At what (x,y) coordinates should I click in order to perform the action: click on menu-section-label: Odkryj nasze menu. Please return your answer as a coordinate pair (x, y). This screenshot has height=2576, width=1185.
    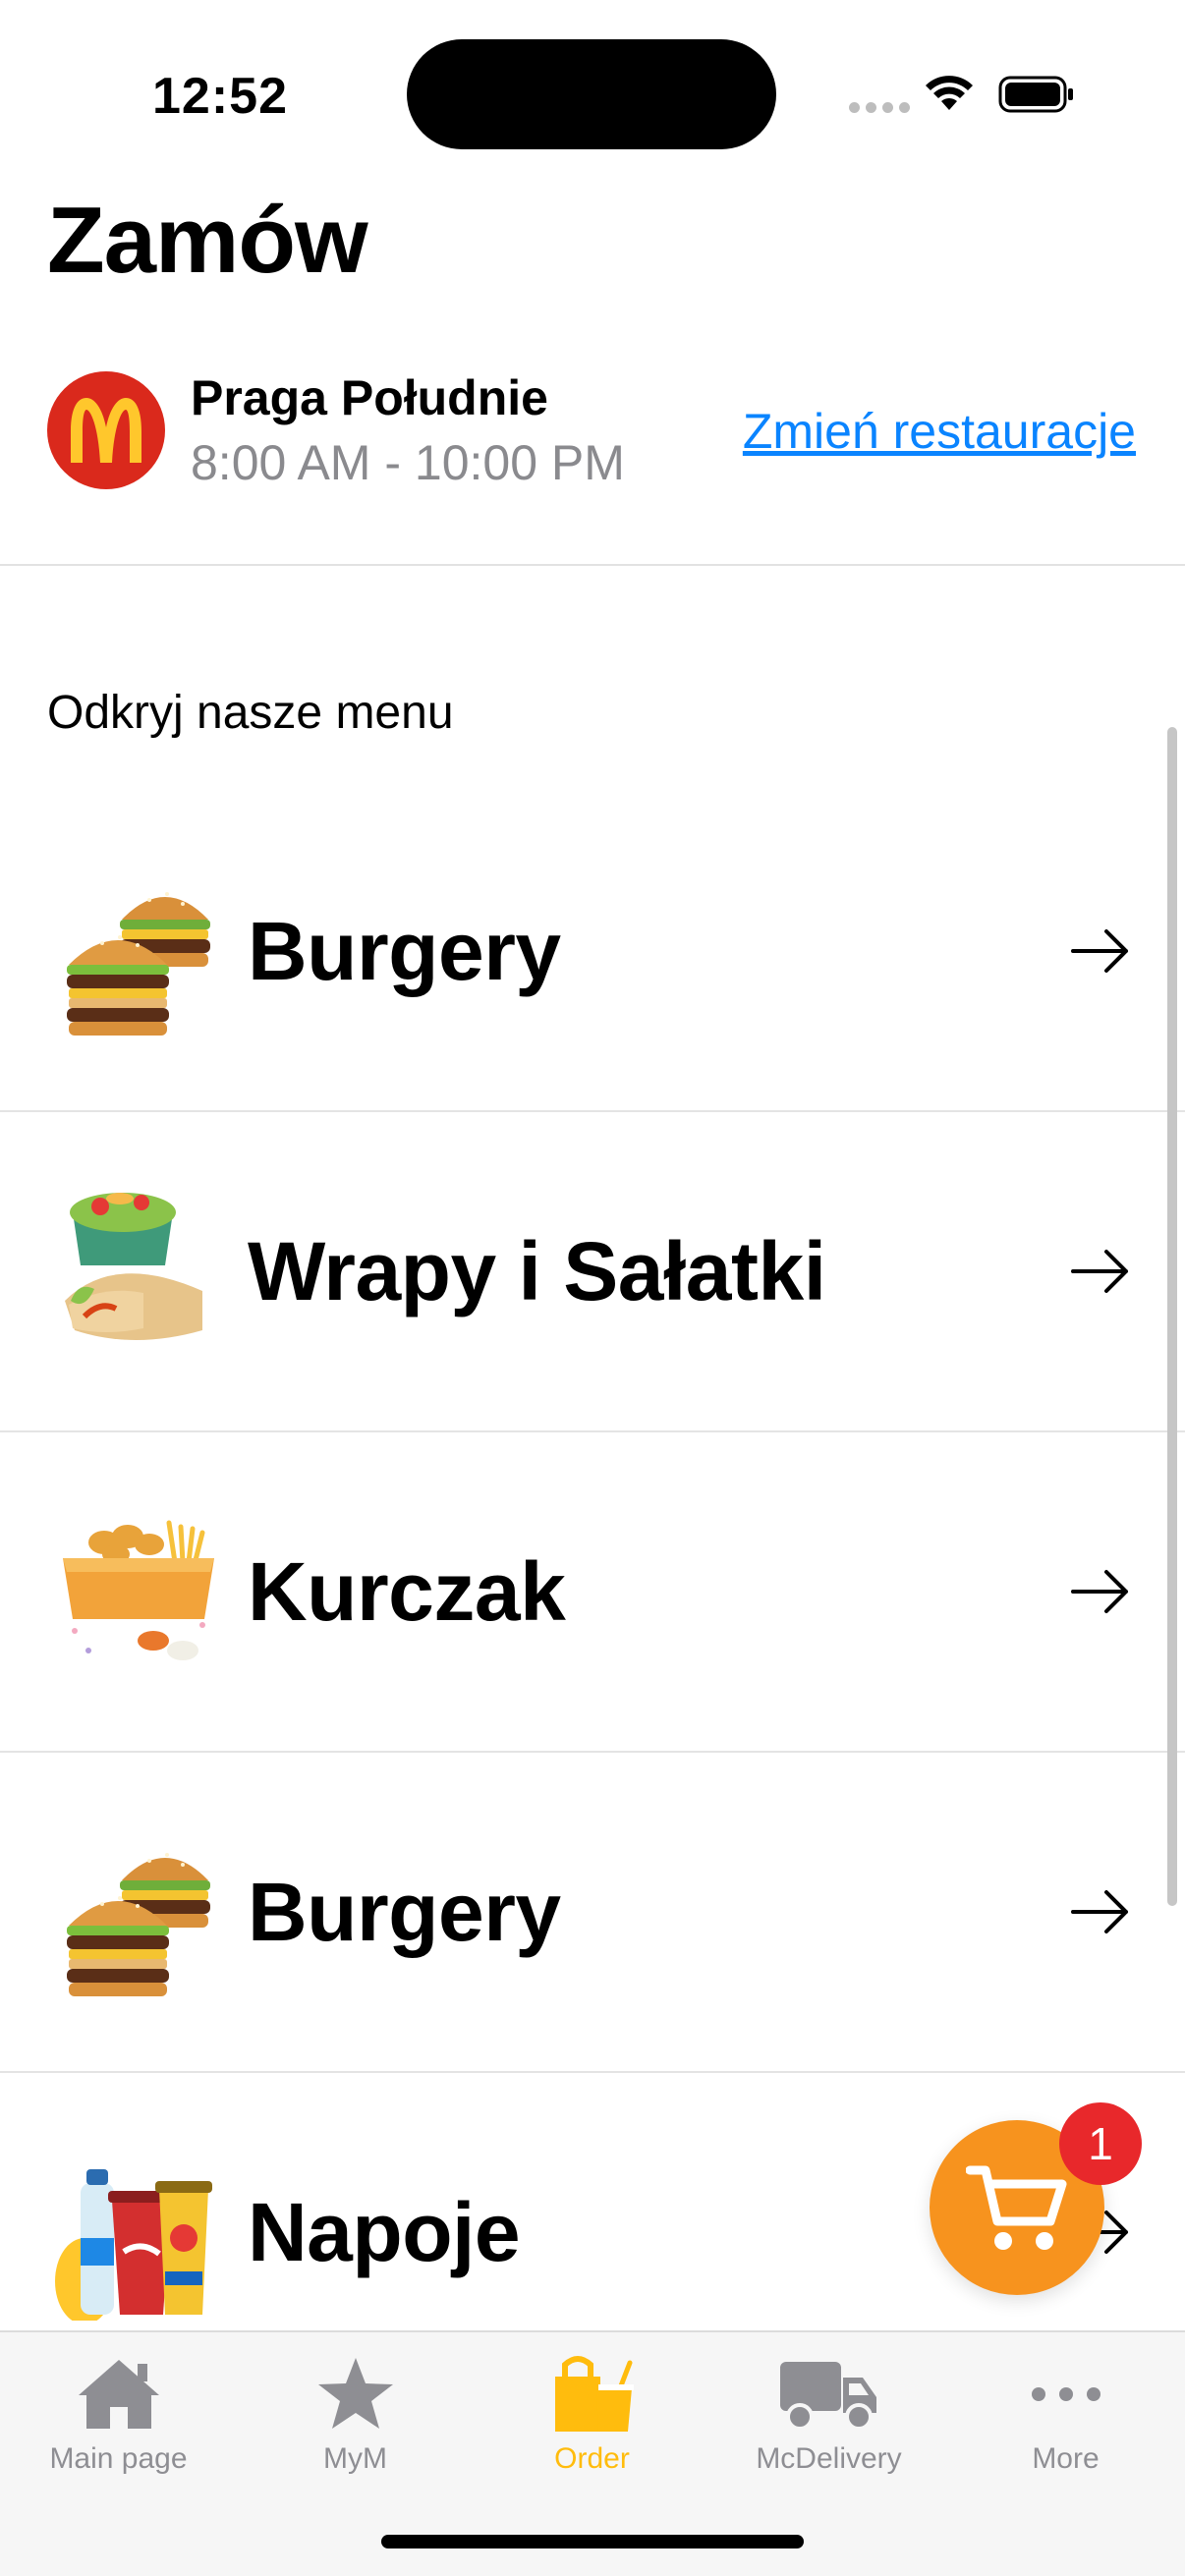
    Looking at the image, I should click on (251, 713).